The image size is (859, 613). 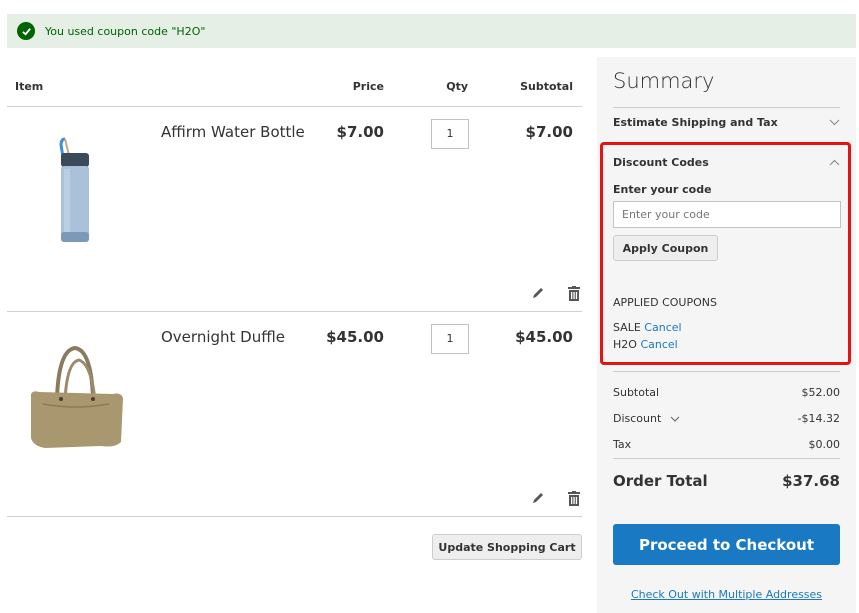 I want to click on tax-row: Tax $0.00, so click(x=726, y=444).